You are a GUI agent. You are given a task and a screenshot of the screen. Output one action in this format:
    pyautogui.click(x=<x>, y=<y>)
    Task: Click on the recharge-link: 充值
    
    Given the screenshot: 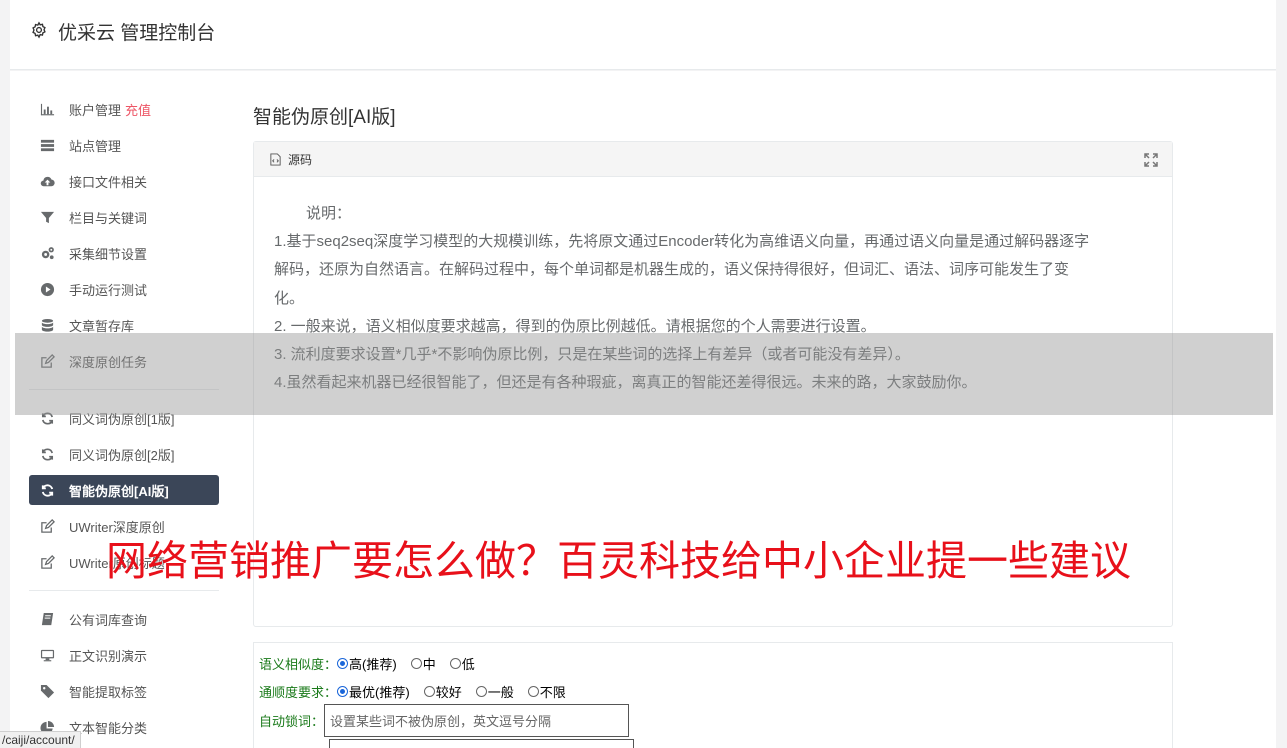 What is the action you would take?
    pyautogui.click(x=138, y=109)
    